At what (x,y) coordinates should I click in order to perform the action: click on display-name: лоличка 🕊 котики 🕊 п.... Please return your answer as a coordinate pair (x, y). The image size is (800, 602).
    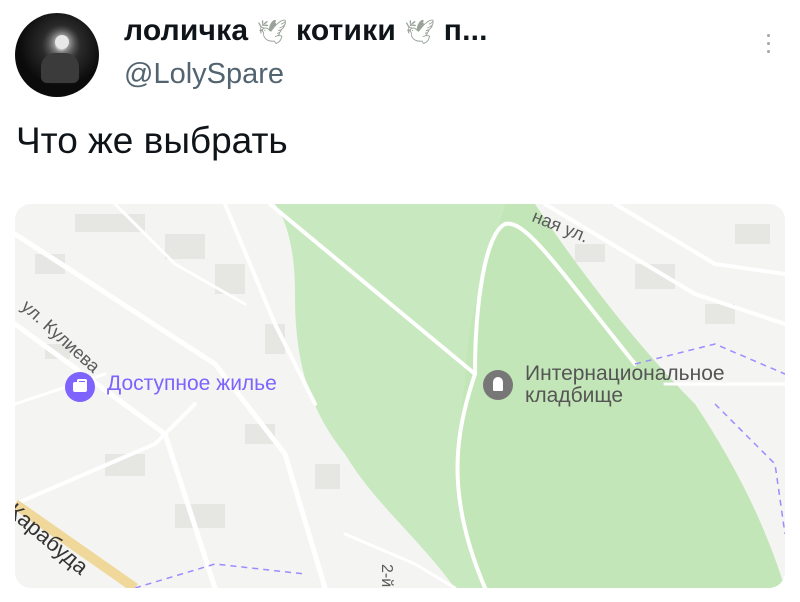
    Looking at the image, I should click on (306, 31).